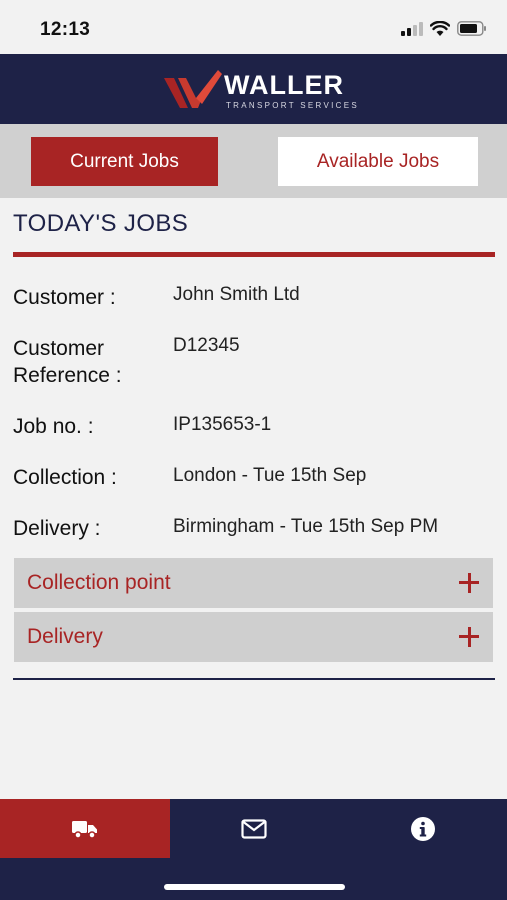 The width and height of the screenshot is (507, 900). Describe the element at coordinates (59, 348) in the screenshot. I see `customer-reference-label-line1: Customer` at that location.